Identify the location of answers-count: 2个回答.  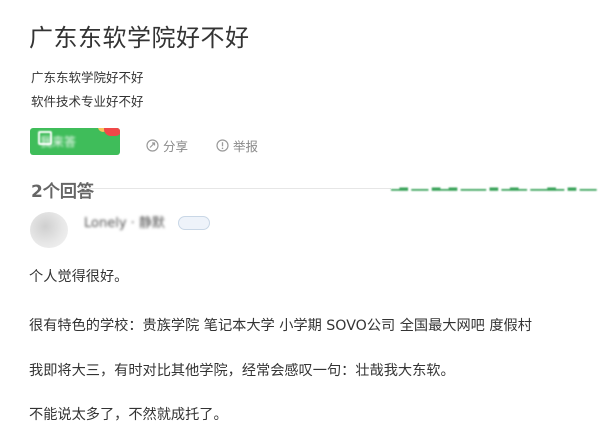
(62, 192).